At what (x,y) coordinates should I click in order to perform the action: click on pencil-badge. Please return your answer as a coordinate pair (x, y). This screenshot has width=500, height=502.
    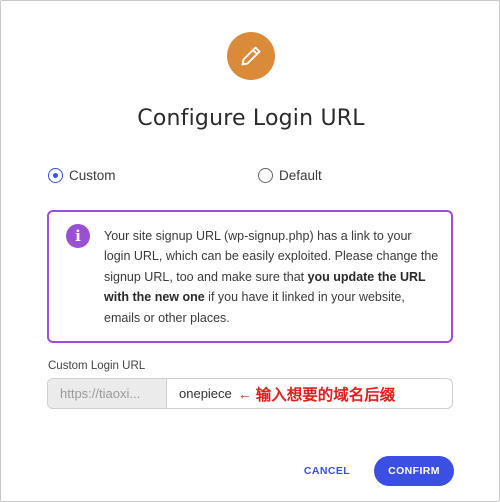
    Looking at the image, I should click on (251, 56).